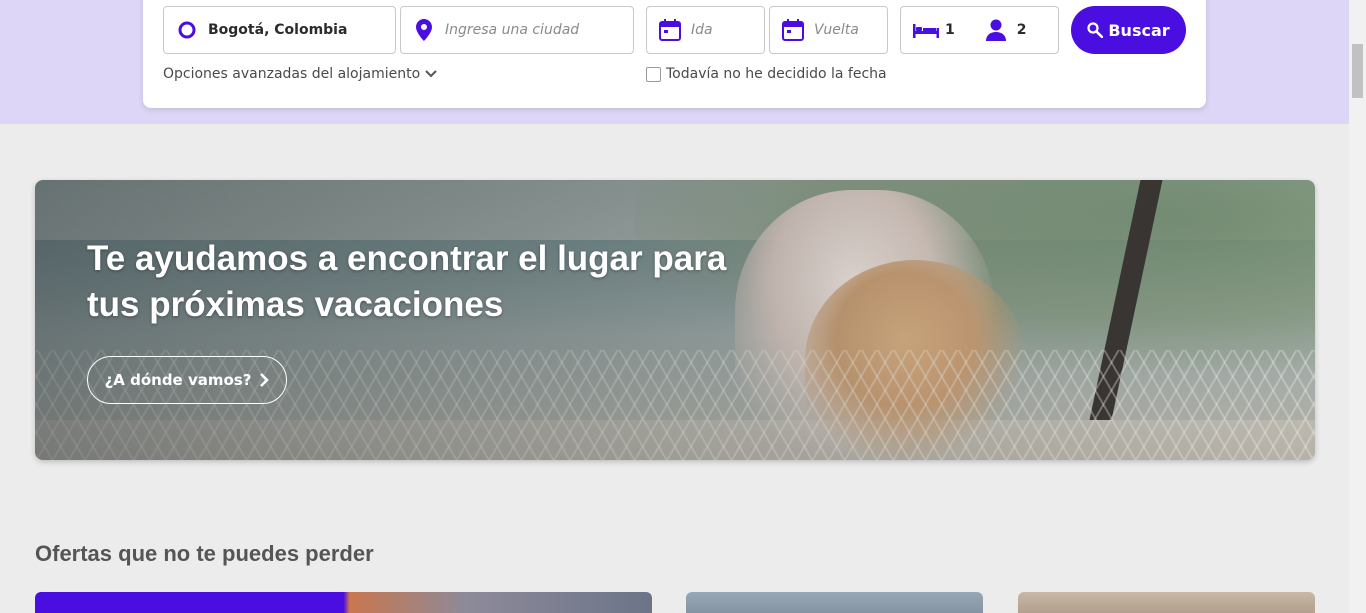 Image resolution: width=1366 pixels, height=613 pixels. What do you see at coordinates (1357, 71) in the screenshot?
I see `scrollbar-thumb` at bounding box center [1357, 71].